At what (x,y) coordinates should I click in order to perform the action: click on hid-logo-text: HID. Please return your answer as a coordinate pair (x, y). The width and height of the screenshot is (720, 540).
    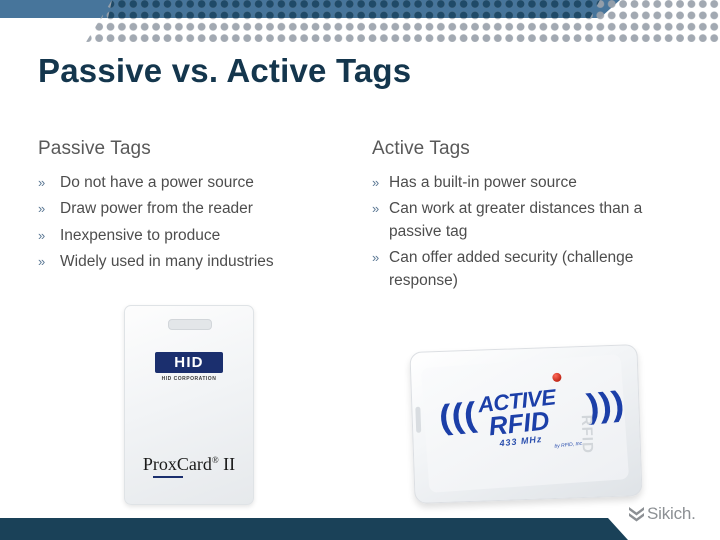
    Looking at the image, I should click on (189, 362).